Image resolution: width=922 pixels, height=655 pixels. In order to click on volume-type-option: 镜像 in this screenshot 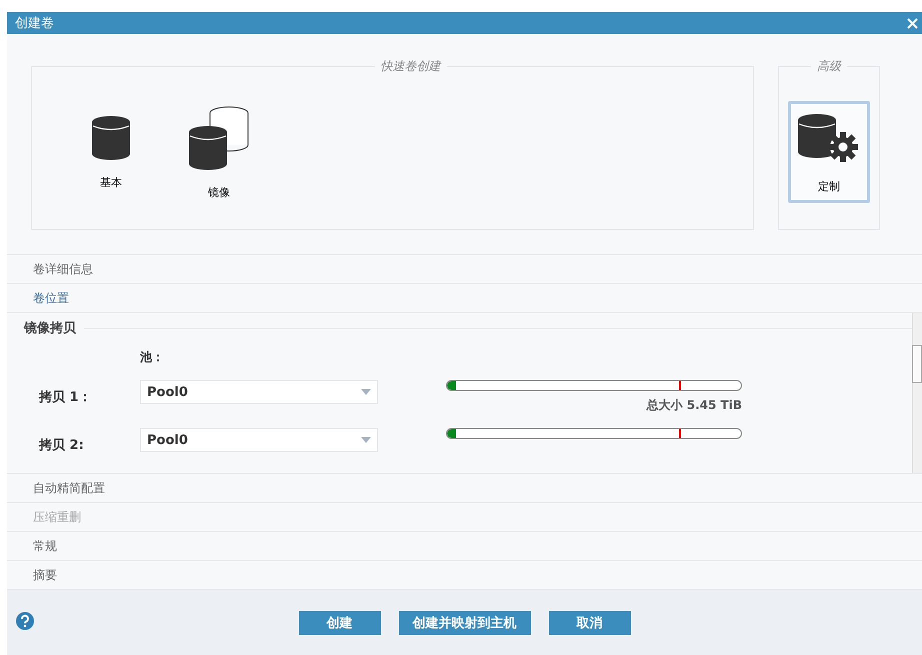, I will do `click(219, 152)`.